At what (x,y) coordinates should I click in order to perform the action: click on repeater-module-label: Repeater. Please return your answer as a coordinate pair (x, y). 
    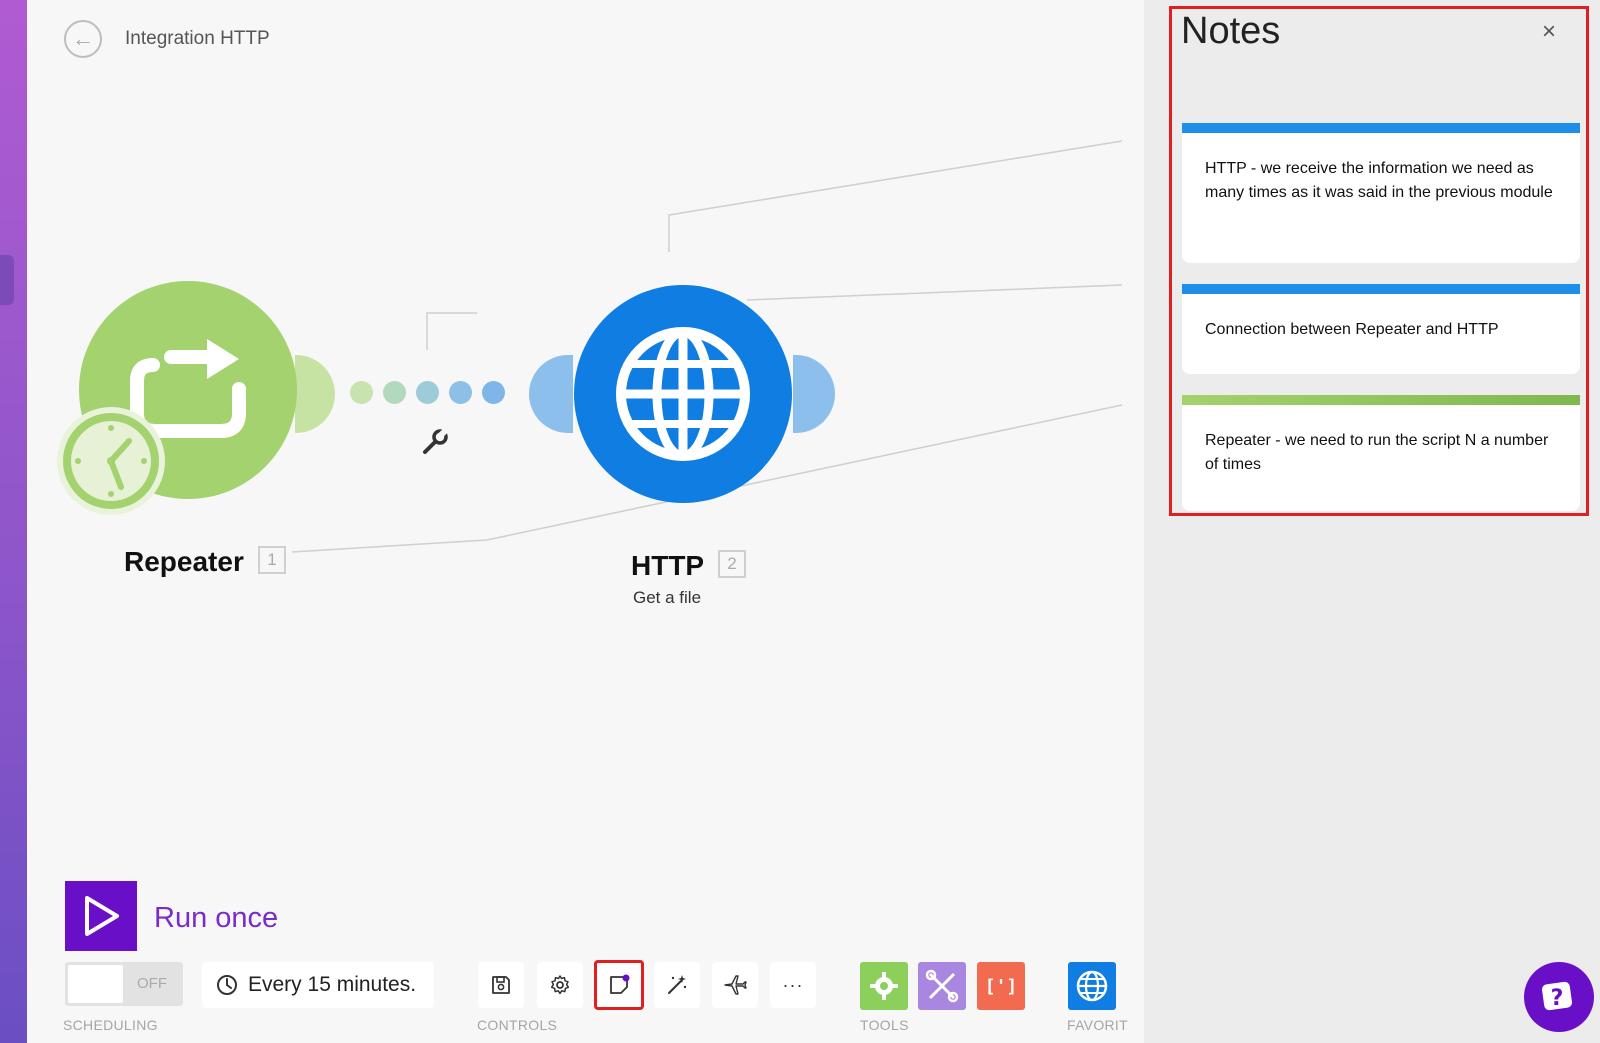
    Looking at the image, I should click on (184, 561).